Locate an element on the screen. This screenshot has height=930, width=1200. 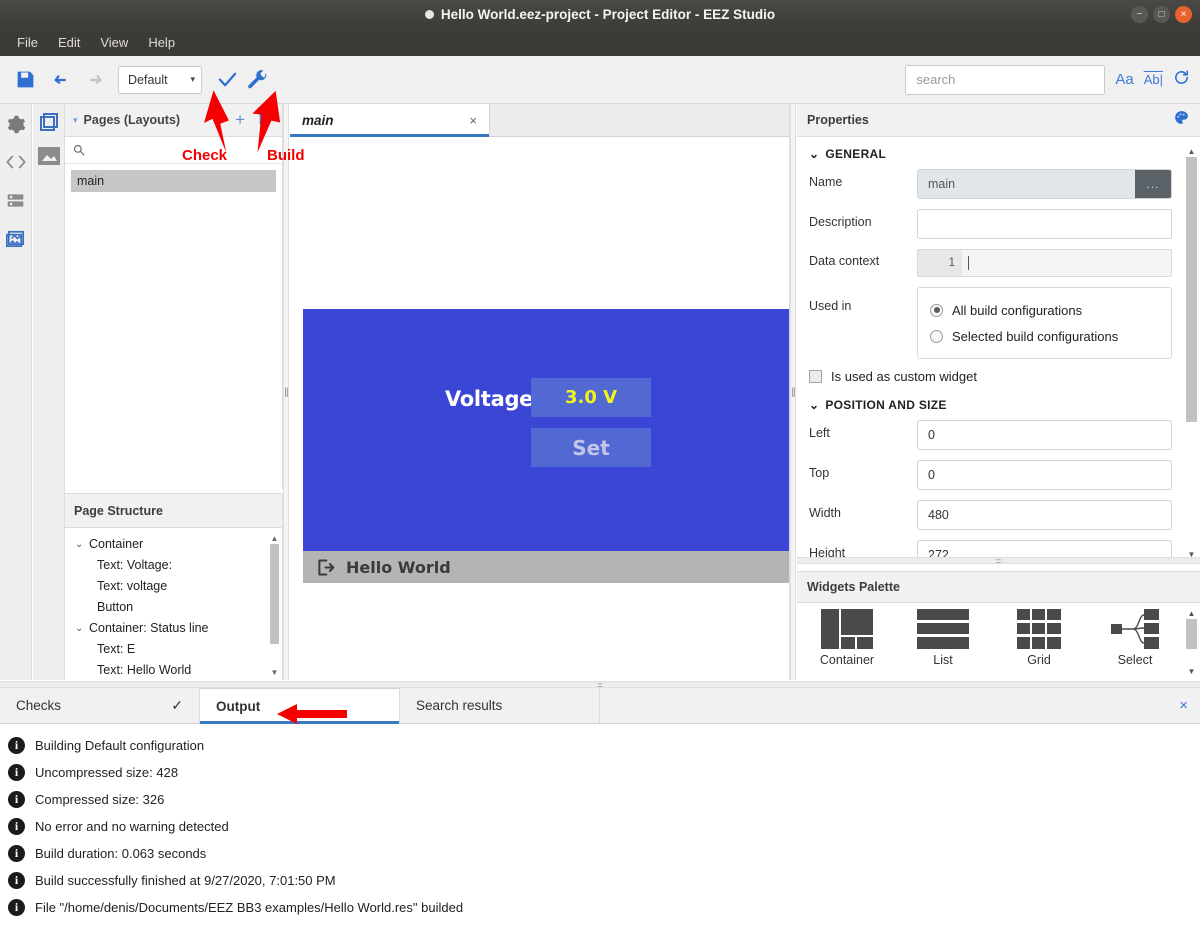
preview-voltage-value-widget: 3.0 V is located at coordinates (591, 397).